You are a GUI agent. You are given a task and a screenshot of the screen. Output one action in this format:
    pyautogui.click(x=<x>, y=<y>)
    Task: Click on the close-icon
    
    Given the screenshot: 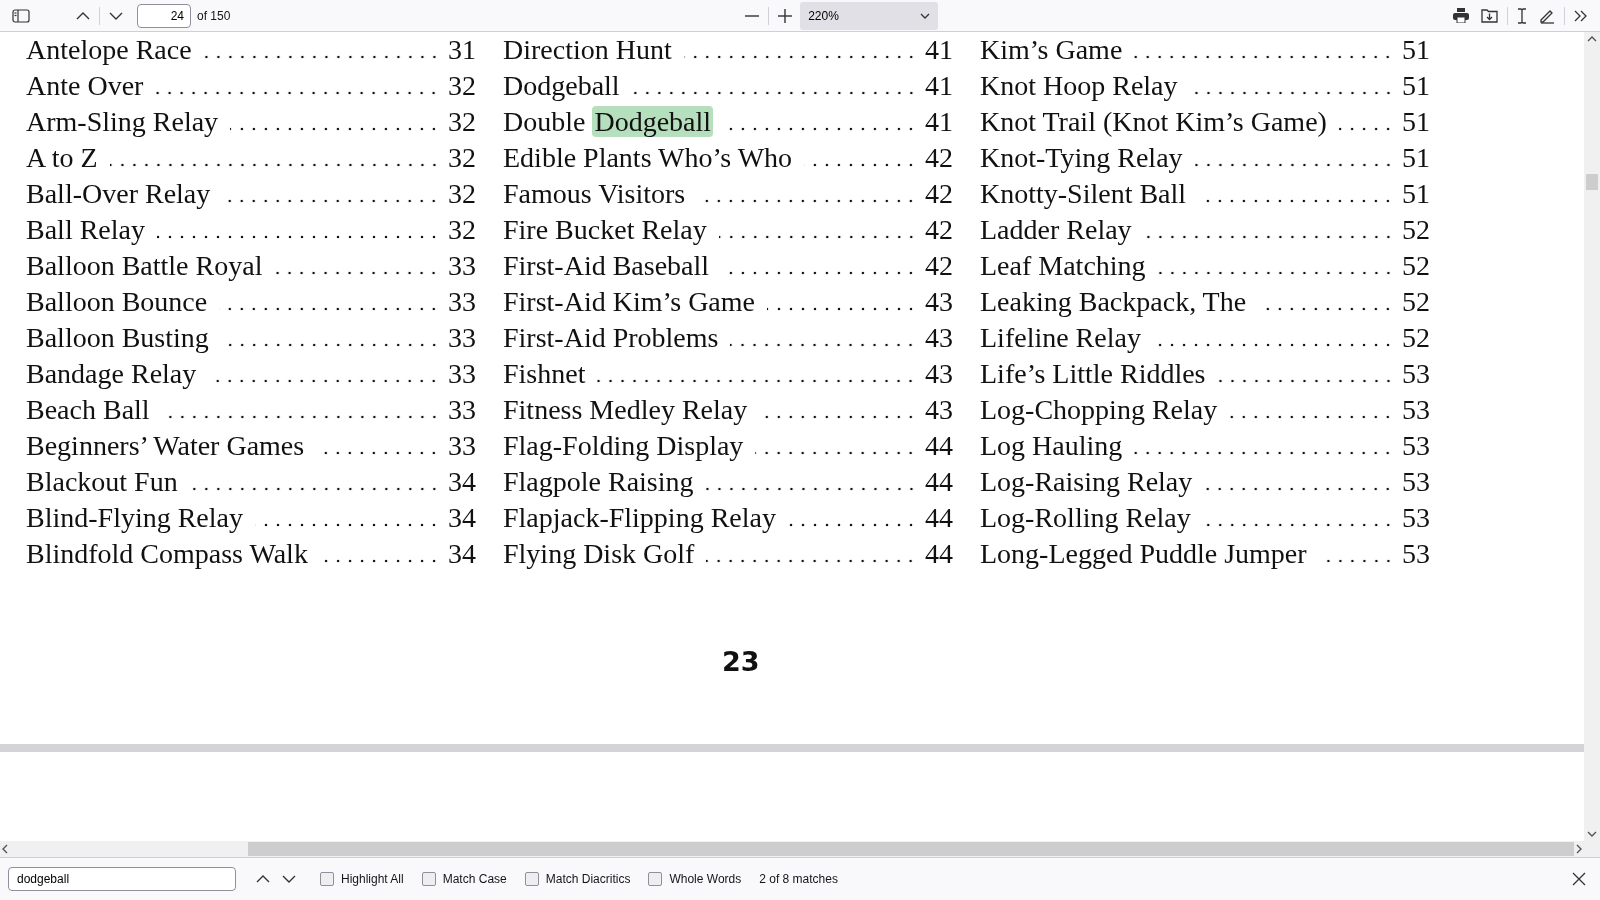 What is the action you would take?
    pyautogui.click(x=1579, y=879)
    